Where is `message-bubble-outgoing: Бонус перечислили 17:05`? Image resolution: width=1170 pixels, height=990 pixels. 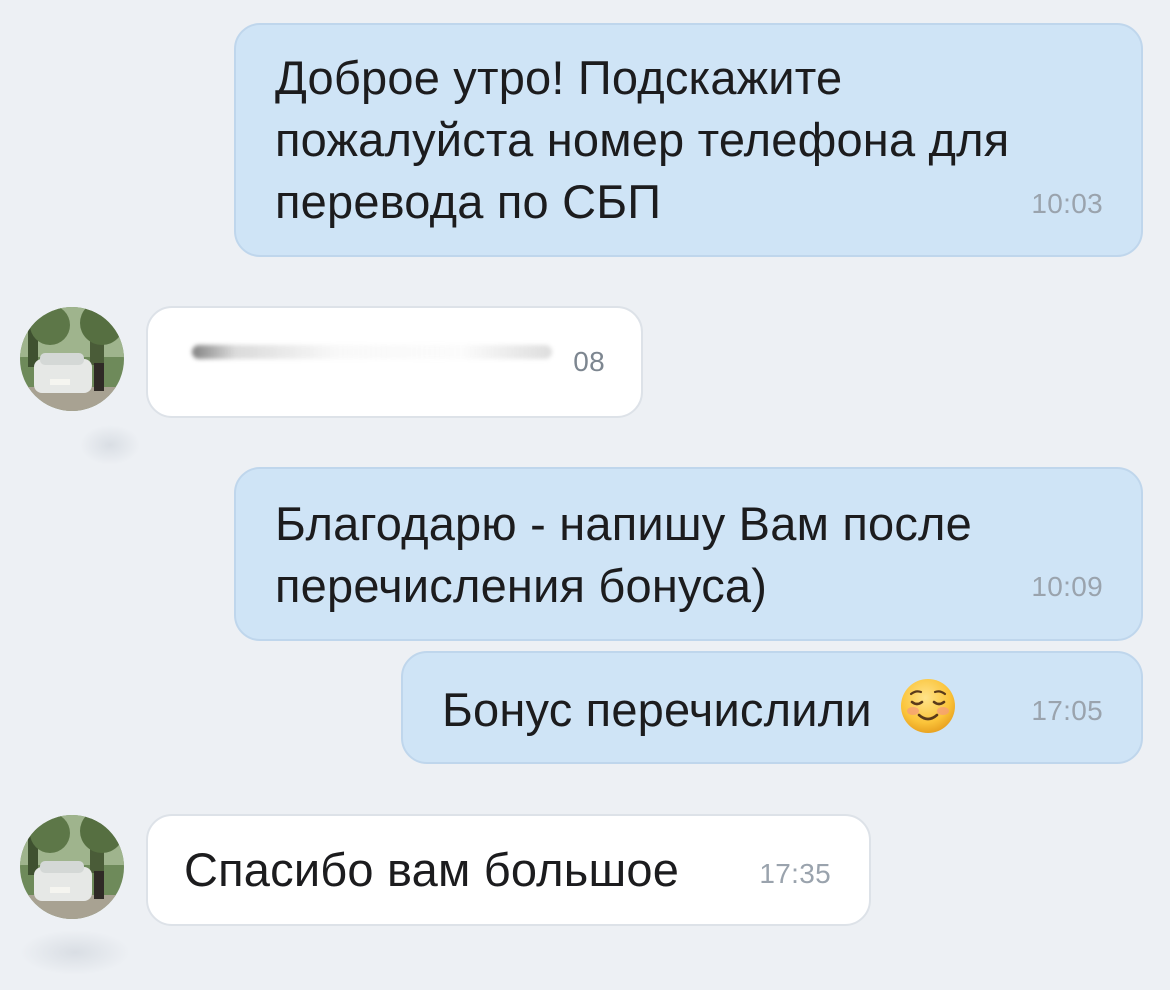 message-bubble-outgoing: Бонус перечислили 17:05 is located at coordinates (772, 707).